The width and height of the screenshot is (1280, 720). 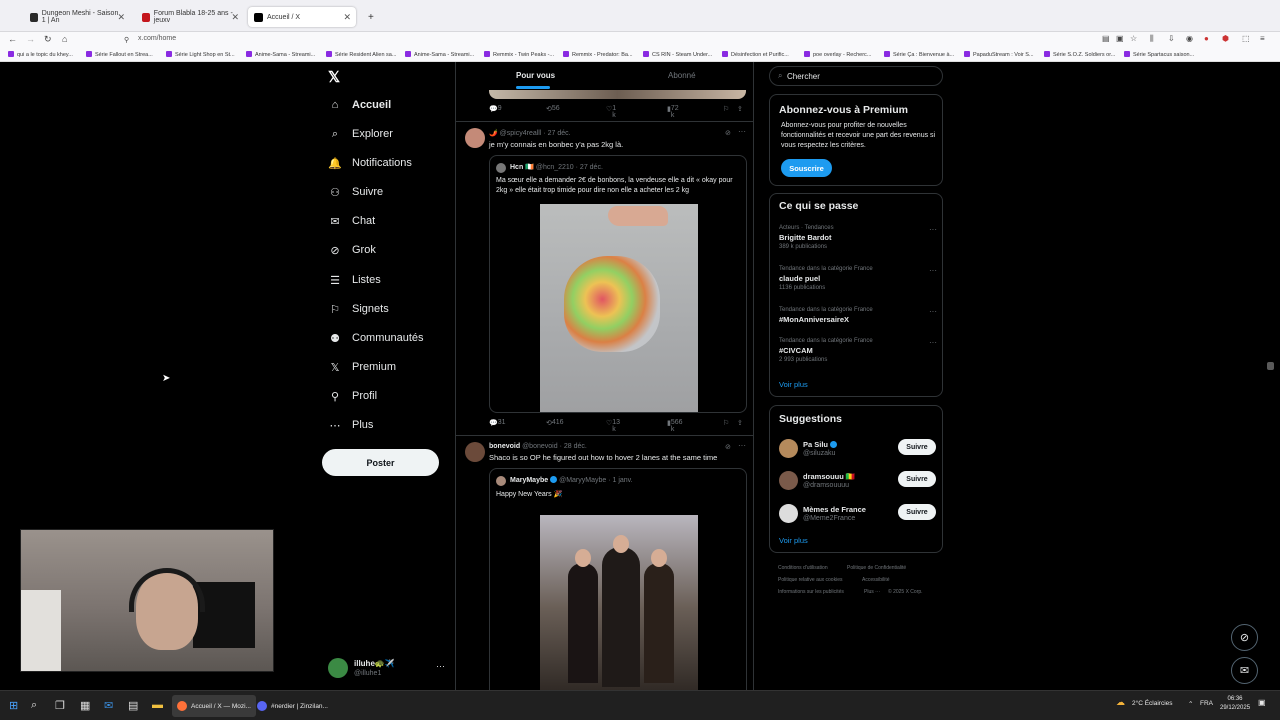 I want to click on ublock-icon: ⬢, so click(x=1225, y=38).